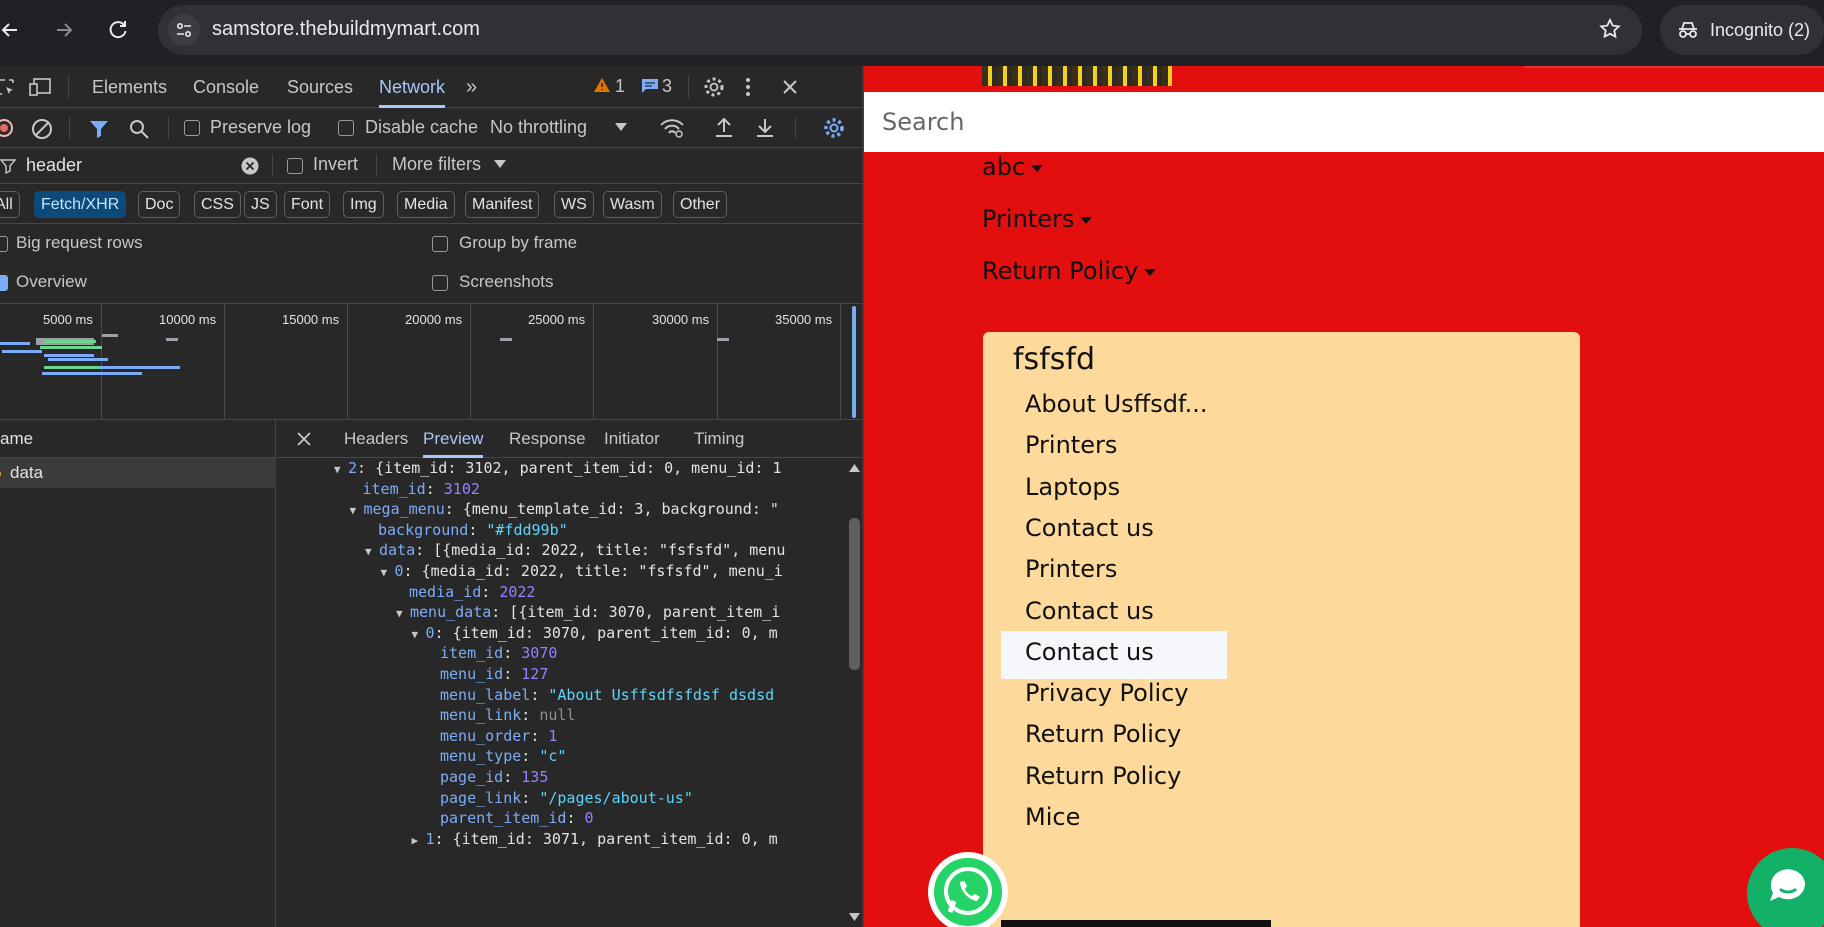 This screenshot has width=1824, height=927. I want to click on site-info-icon, so click(184, 30).